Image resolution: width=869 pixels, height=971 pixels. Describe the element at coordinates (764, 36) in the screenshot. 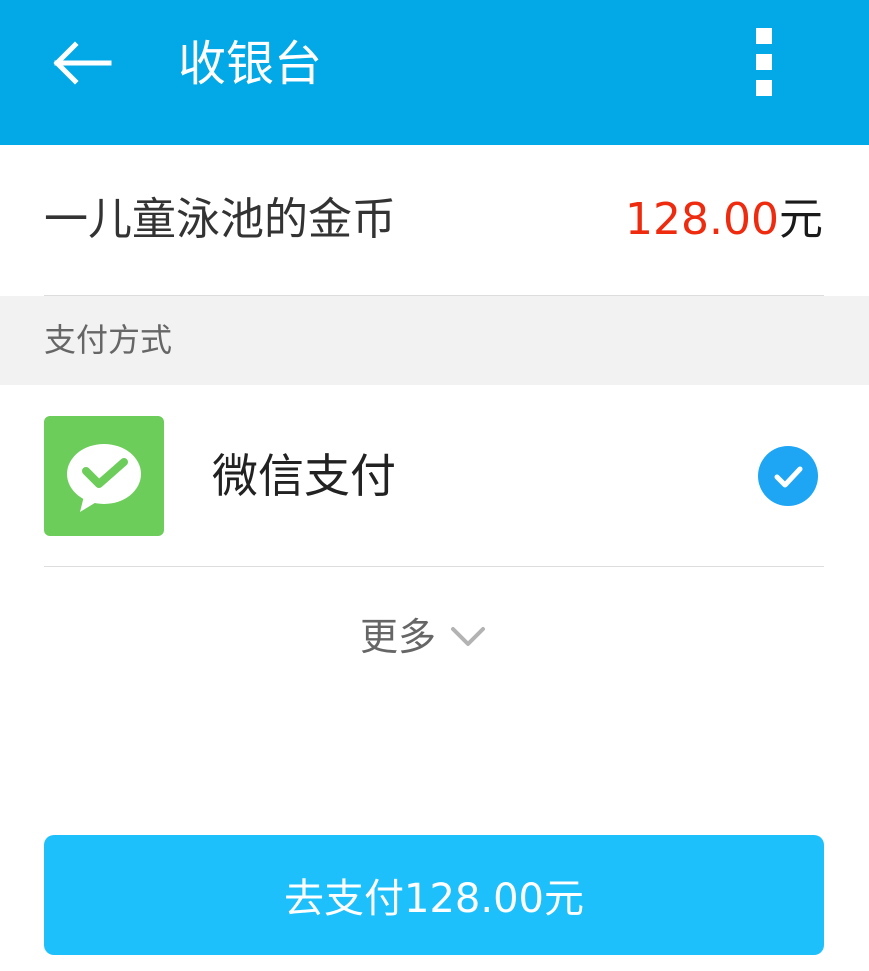

I see `overflow-menu-icon` at that location.